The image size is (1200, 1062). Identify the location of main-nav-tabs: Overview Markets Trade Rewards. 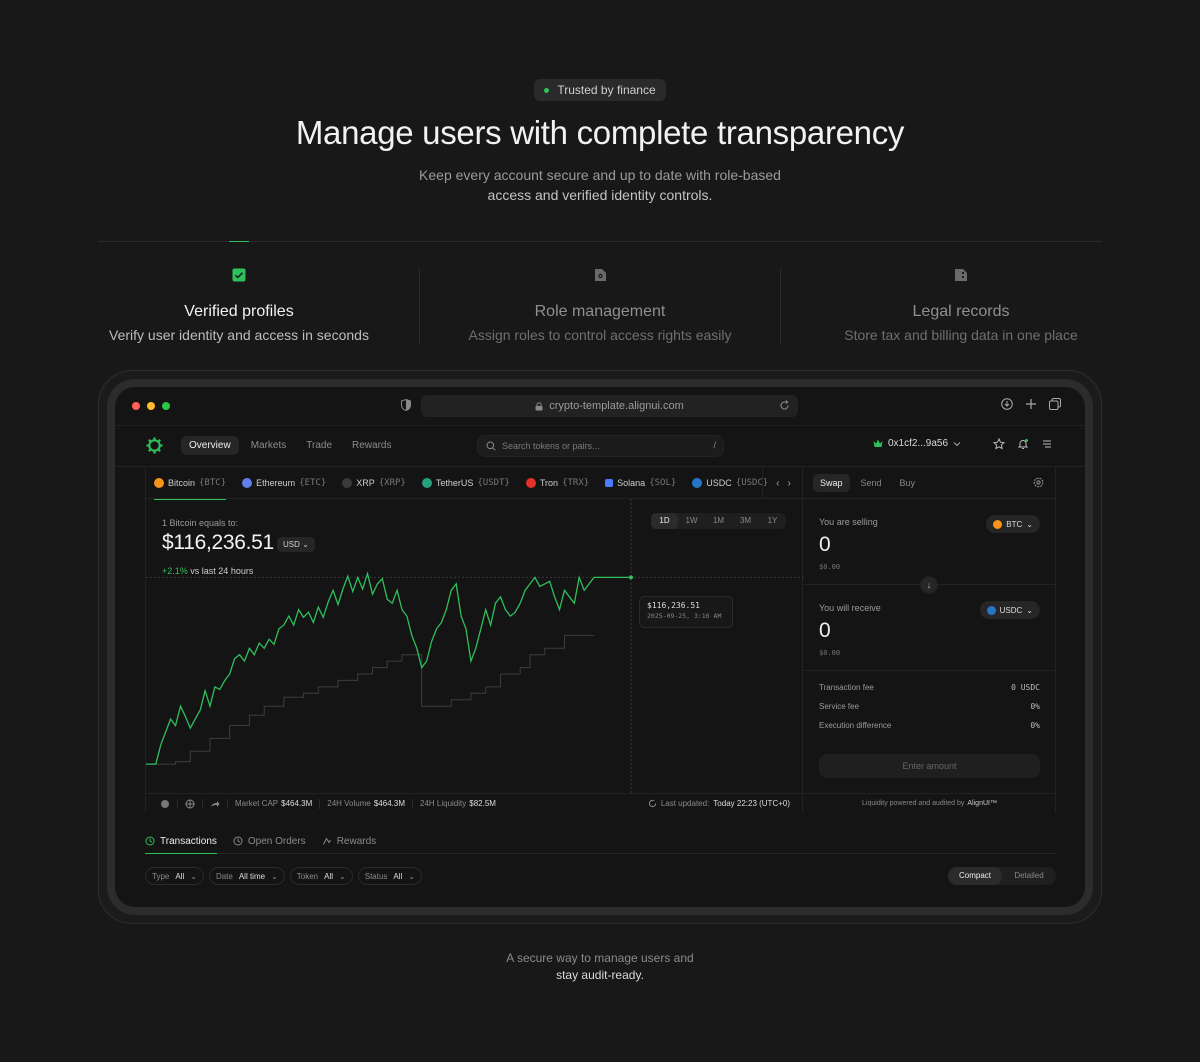
(290, 445).